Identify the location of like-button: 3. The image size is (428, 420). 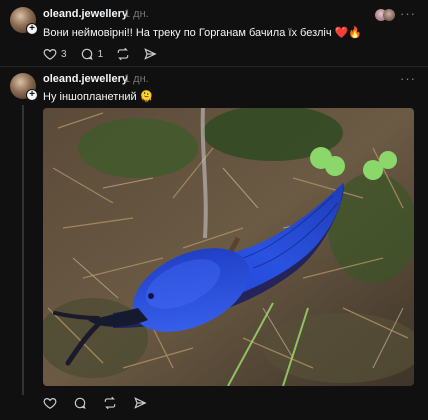
(55, 54).